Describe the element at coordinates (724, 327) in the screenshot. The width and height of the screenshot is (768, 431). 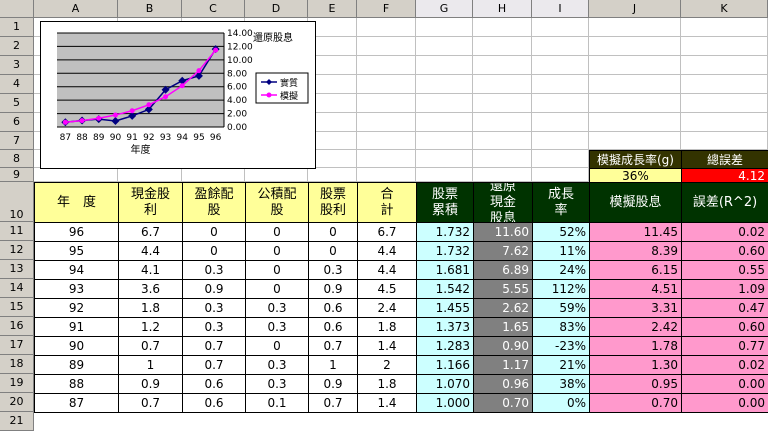
I see `cell-error-r2: 0.60` at that location.